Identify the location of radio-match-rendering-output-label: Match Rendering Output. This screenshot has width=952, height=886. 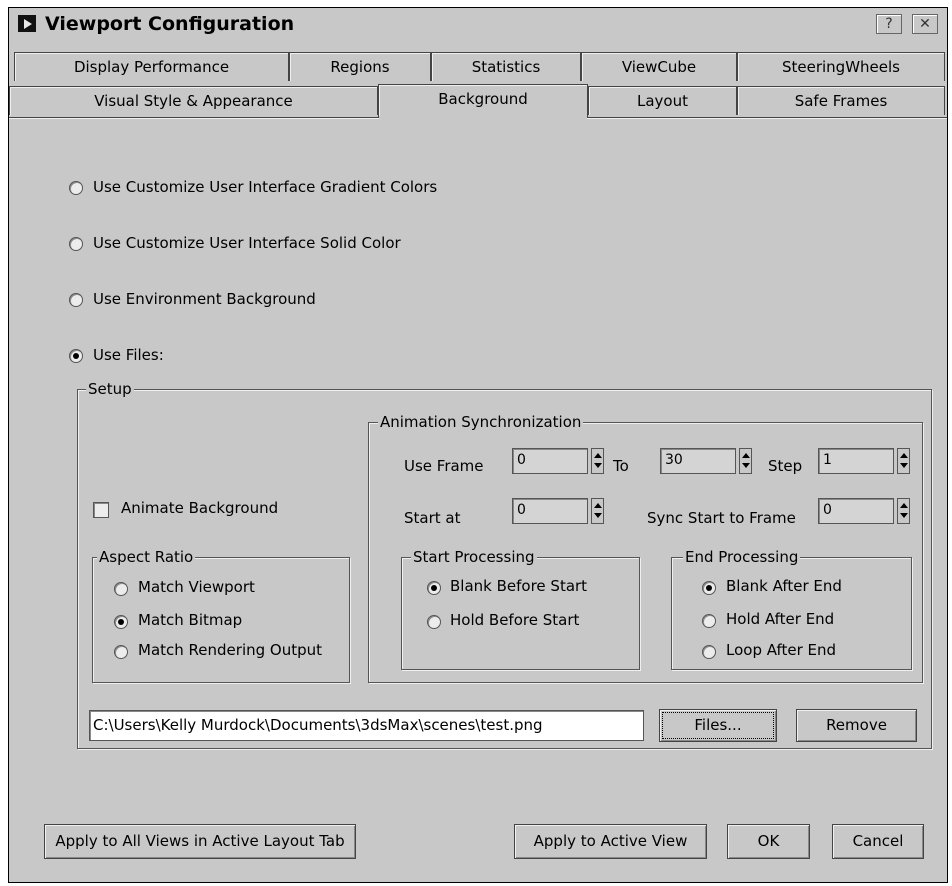
(230, 650).